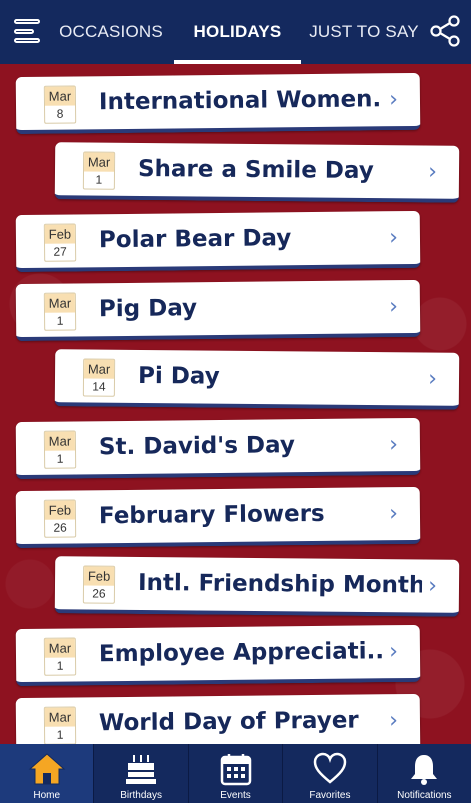 This screenshot has height=803, width=471. I want to click on holiday-card: Mar 8 International Women... ›, so click(218, 103).